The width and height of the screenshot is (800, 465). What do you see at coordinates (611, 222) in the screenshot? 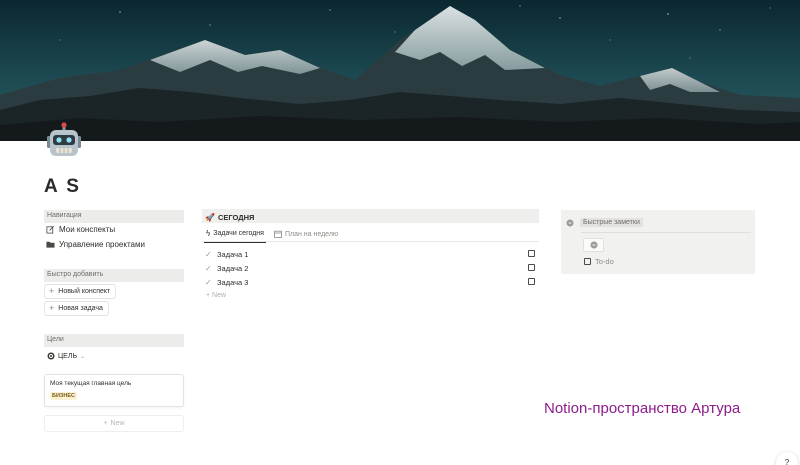
I see `quick-notes-label: Быстрые заметки` at bounding box center [611, 222].